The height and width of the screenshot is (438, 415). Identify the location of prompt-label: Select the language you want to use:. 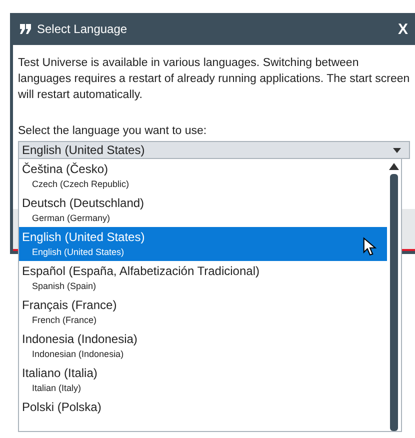
(113, 131).